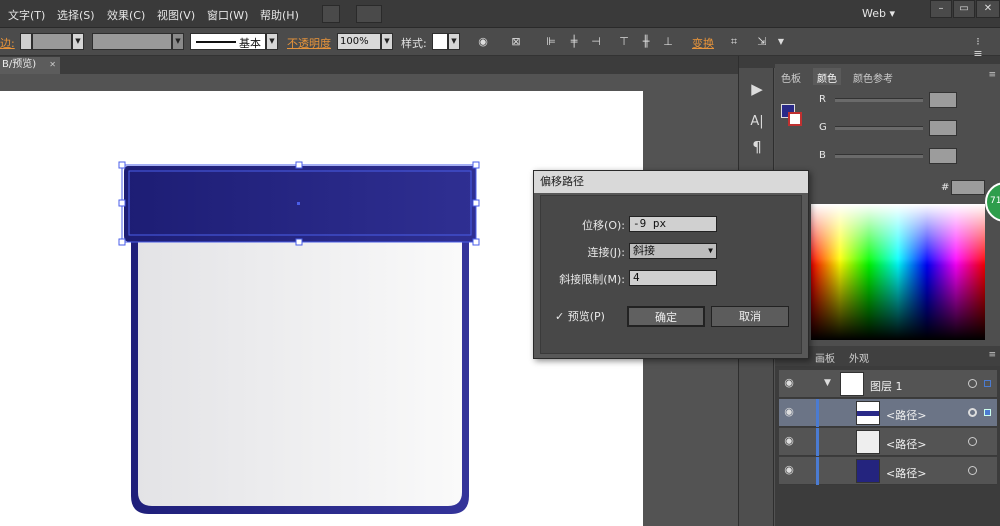 This screenshot has height=526, width=1000. Describe the element at coordinates (873, 76) in the screenshot. I see `tab-color-guide: 颜色参考` at that location.